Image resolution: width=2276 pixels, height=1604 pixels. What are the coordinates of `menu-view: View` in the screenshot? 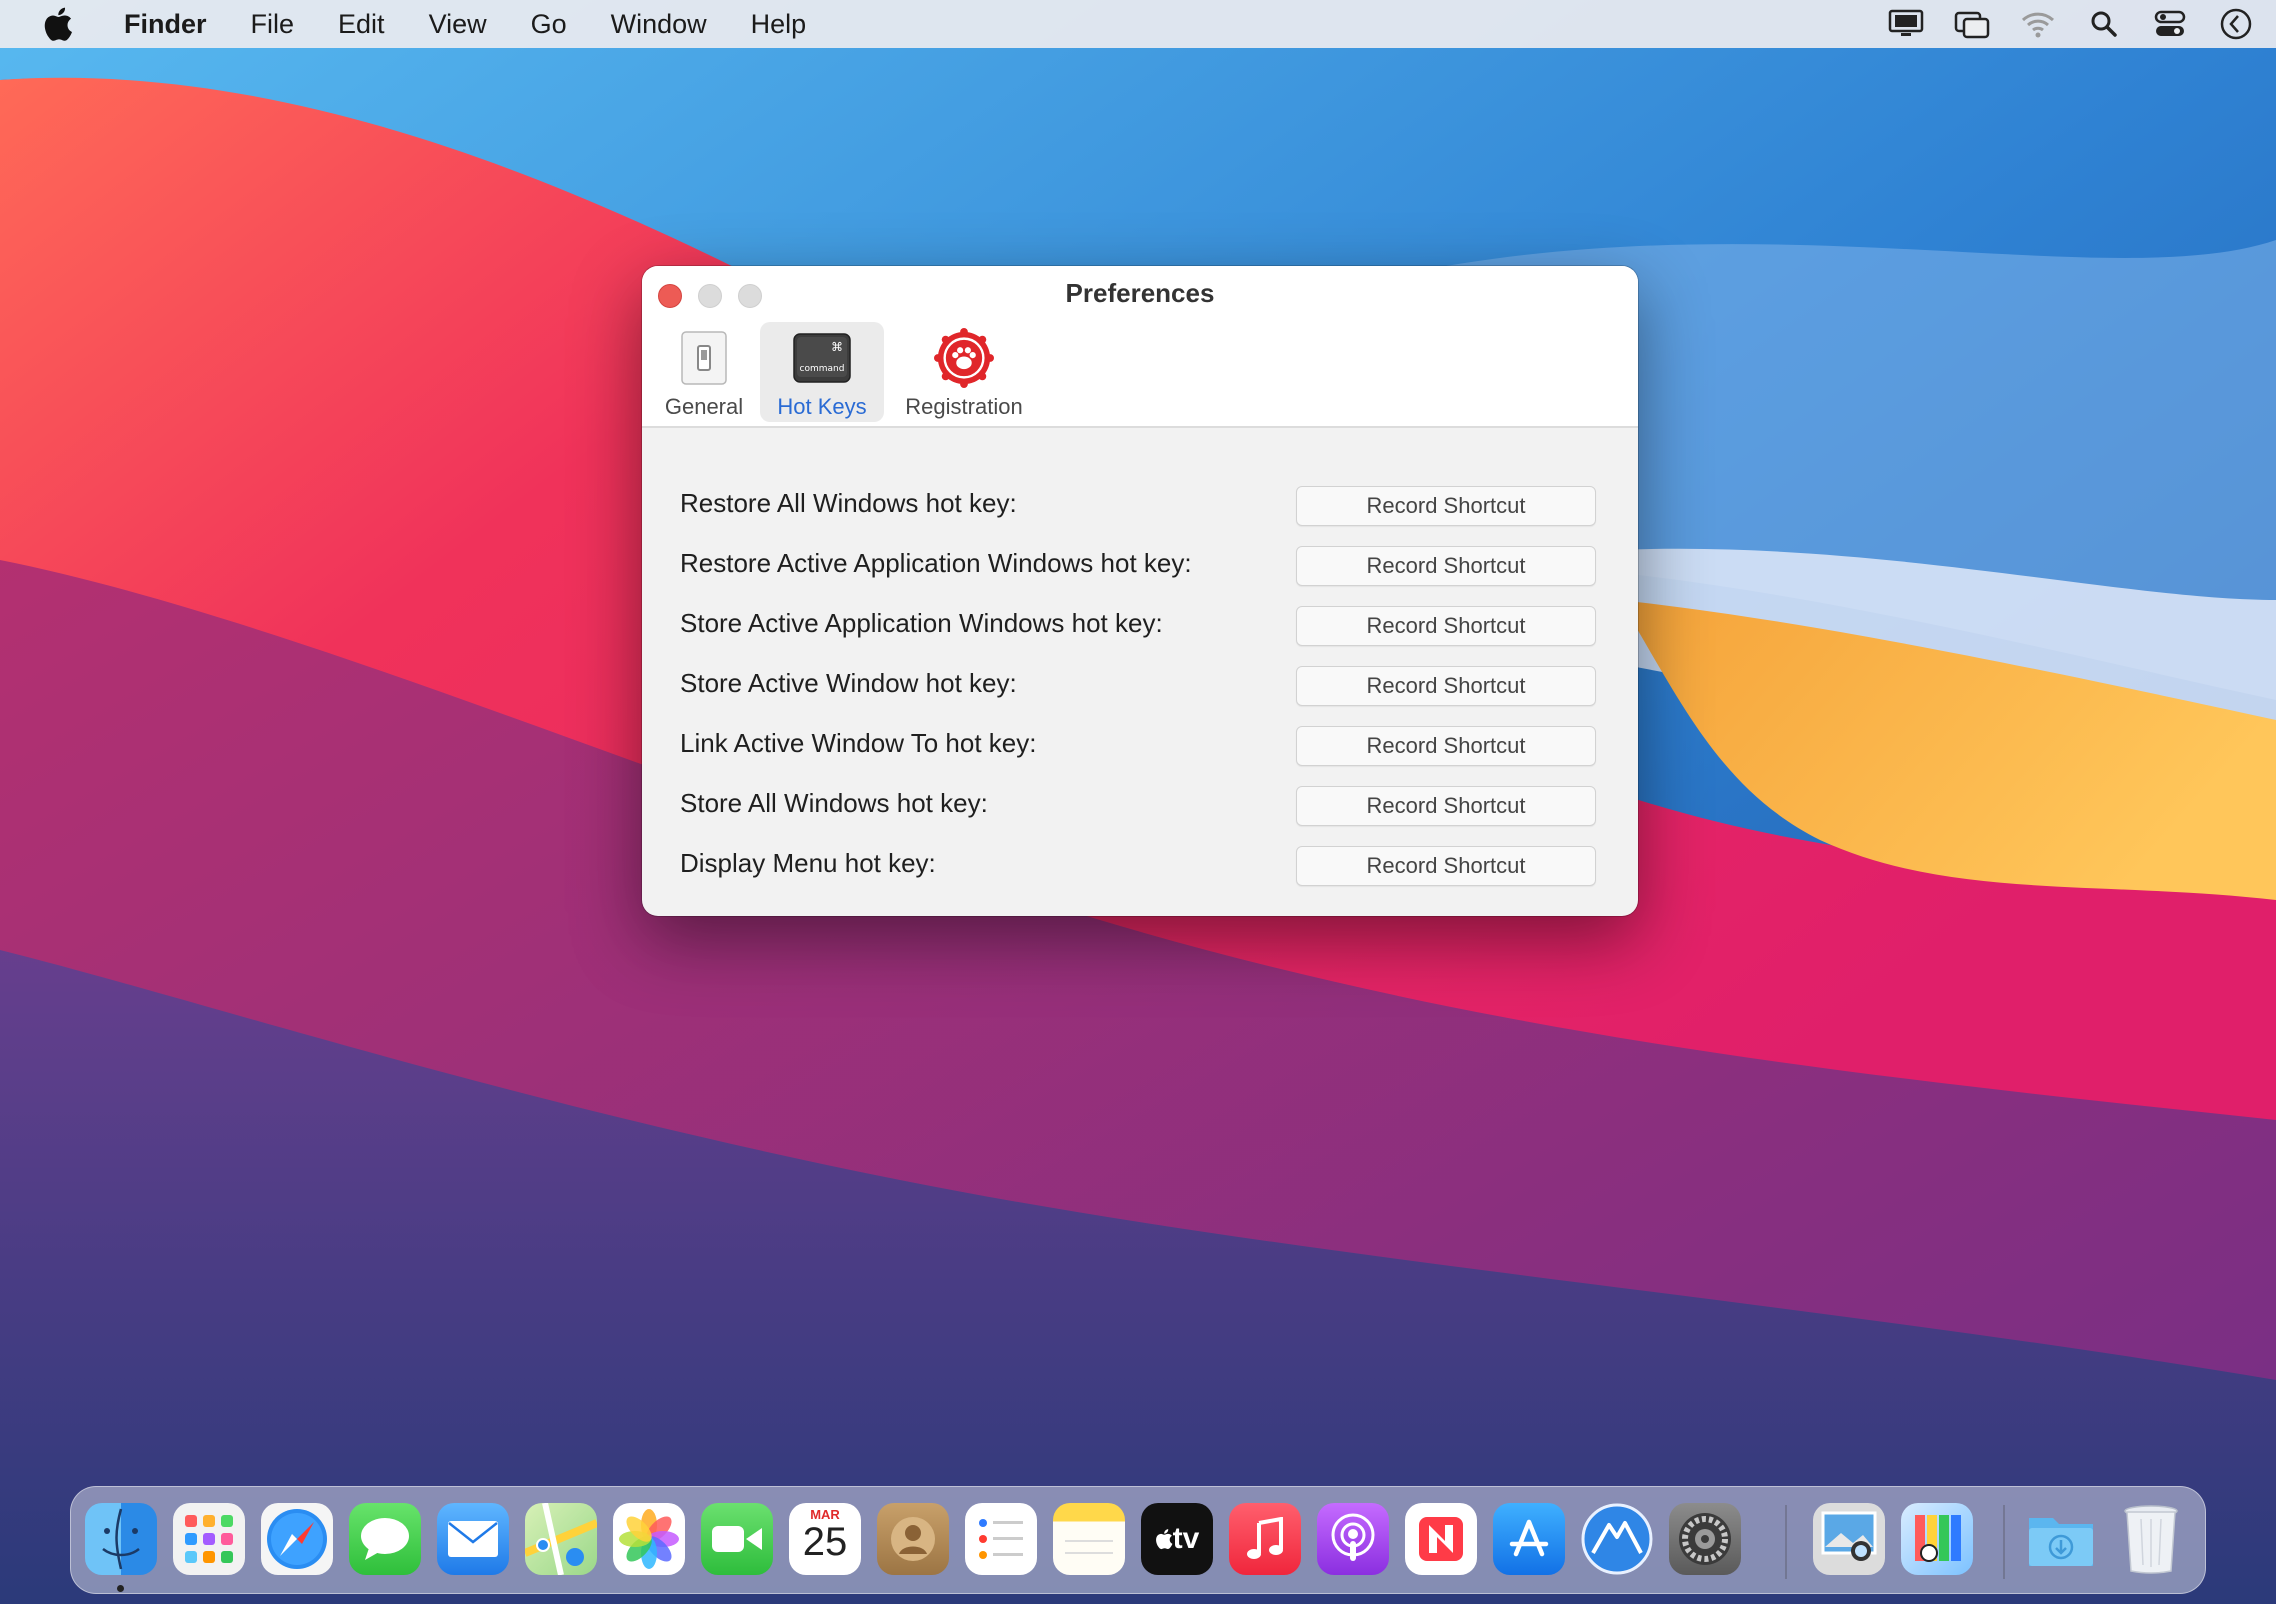 It's located at (458, 24).